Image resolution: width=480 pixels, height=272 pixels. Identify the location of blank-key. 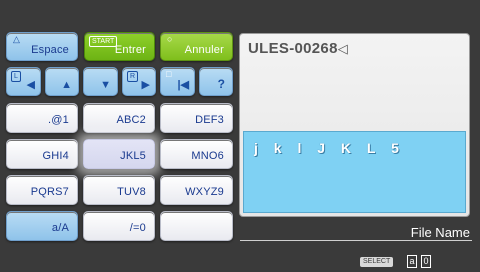
(196, 226).